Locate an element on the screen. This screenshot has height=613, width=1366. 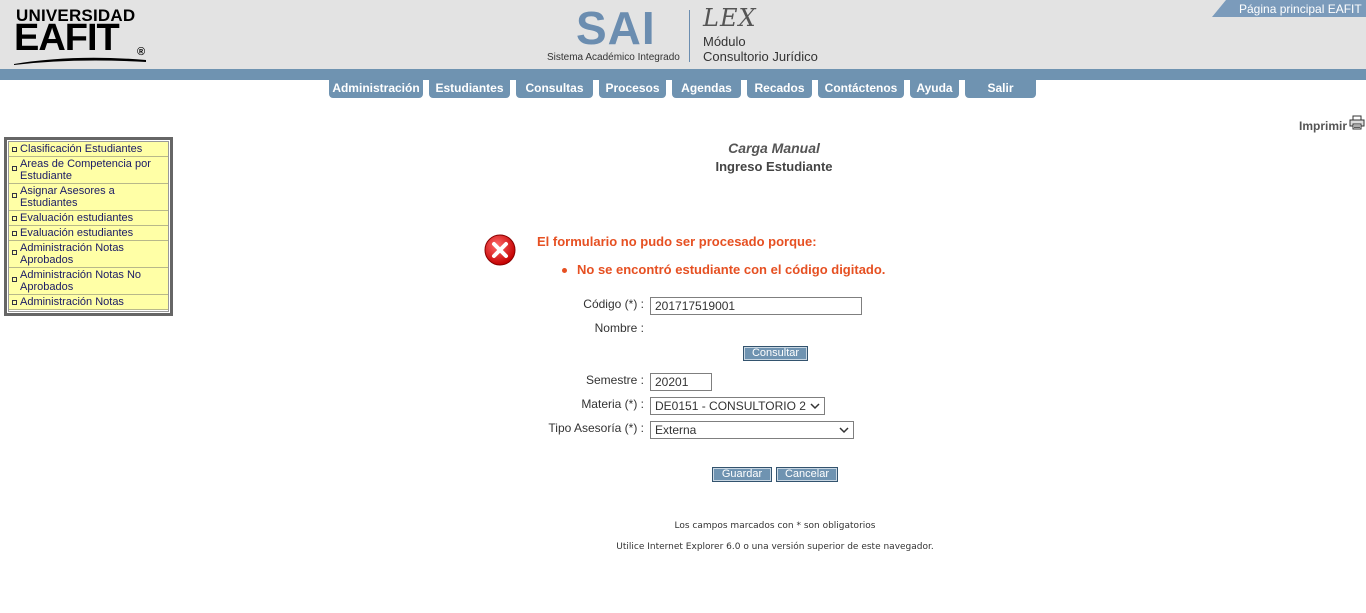
sidebar-item-notas: Administración Notas is located at coordinates (88, 302).